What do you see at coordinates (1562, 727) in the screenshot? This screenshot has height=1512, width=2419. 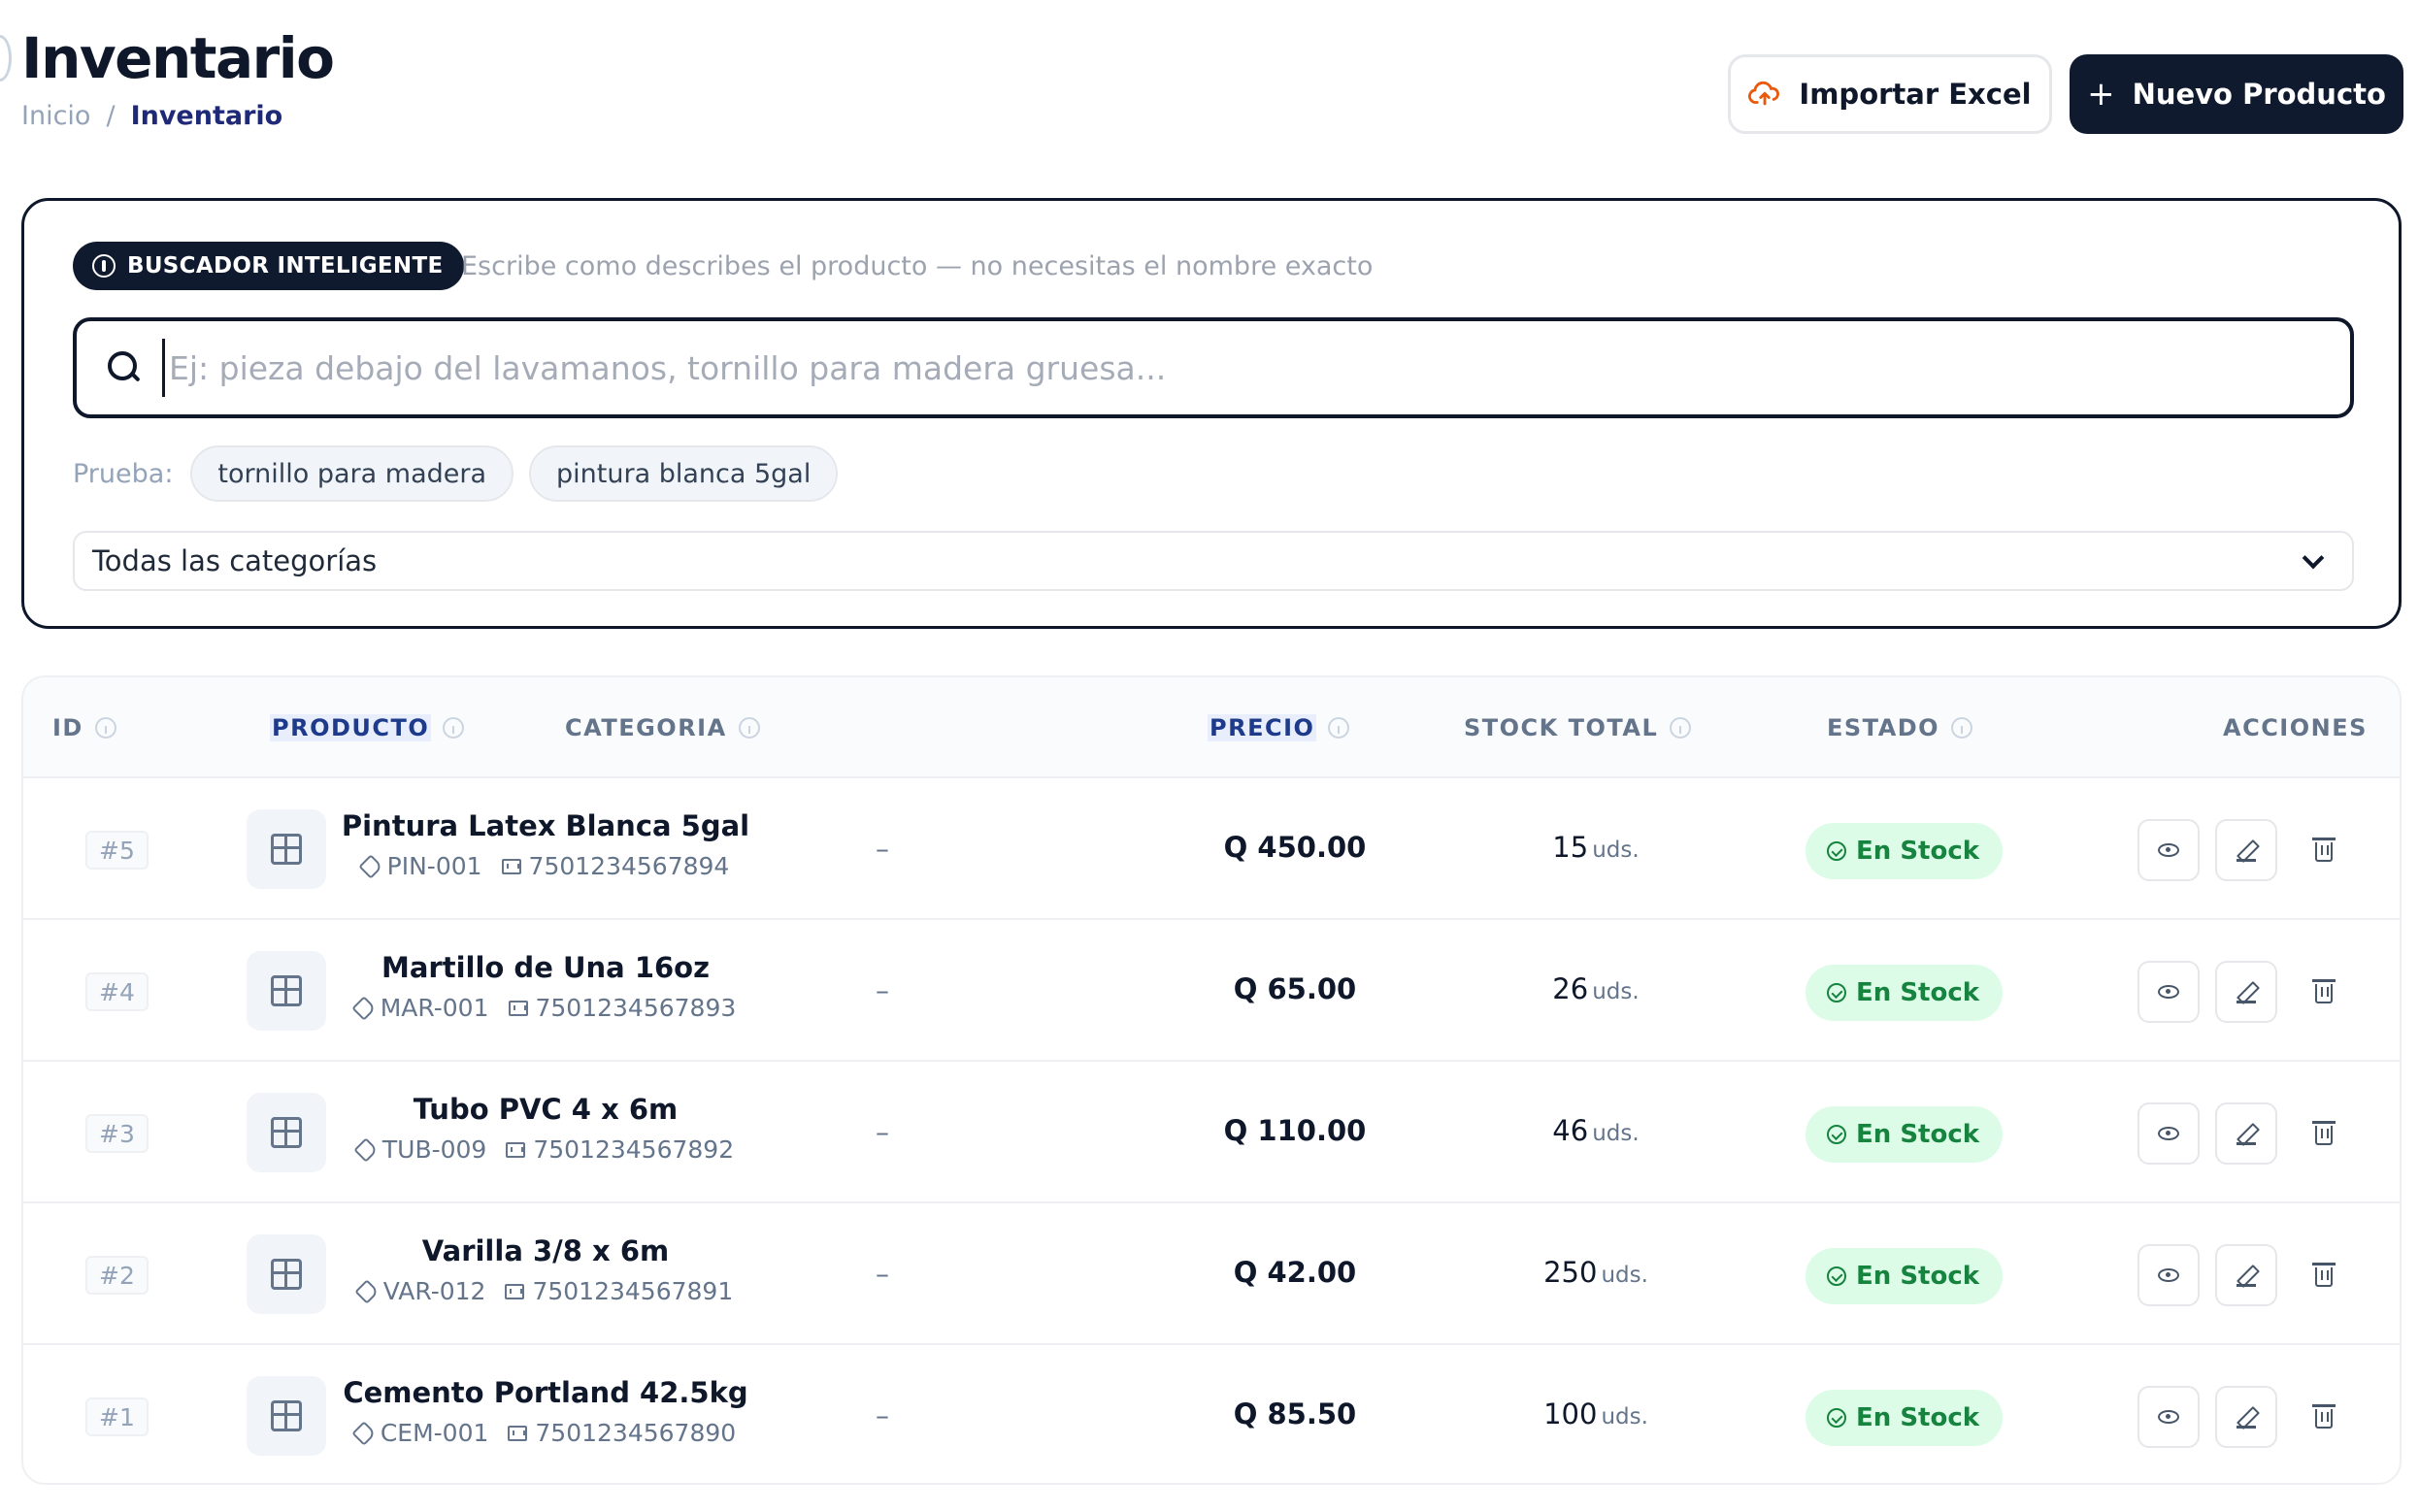 I see `column-header-stock-label: STOCK TOTAL` at bounding box center [1562, 727].